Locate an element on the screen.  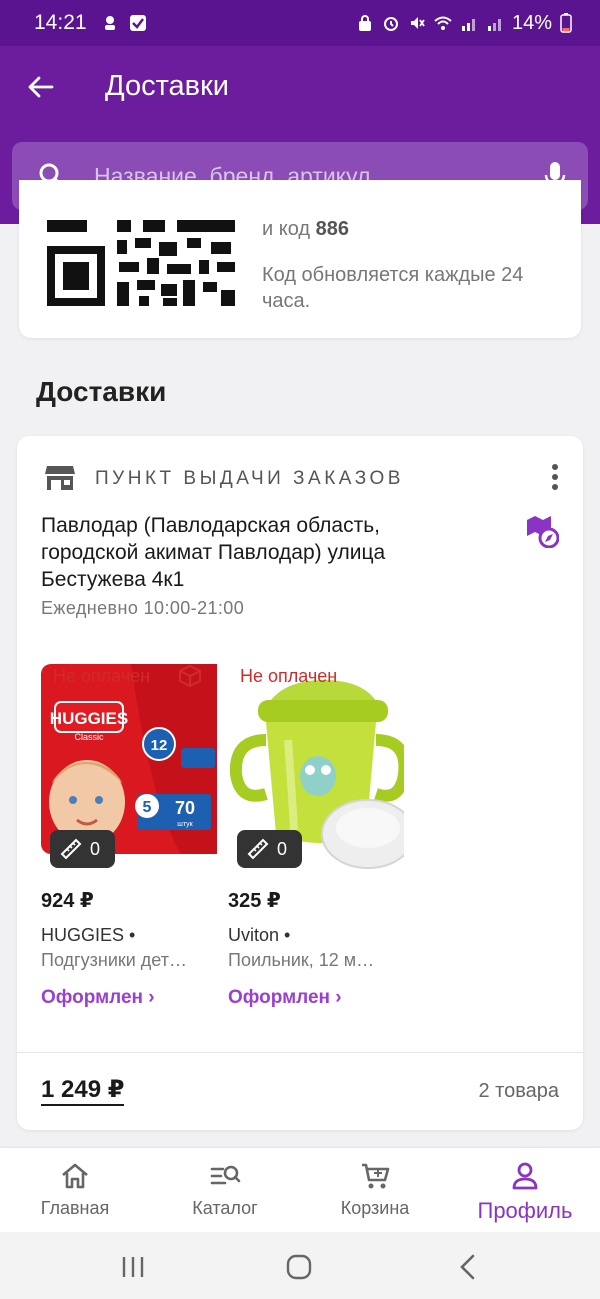
nav-profile-label: Профиль is located at coordinates (525, 1210).